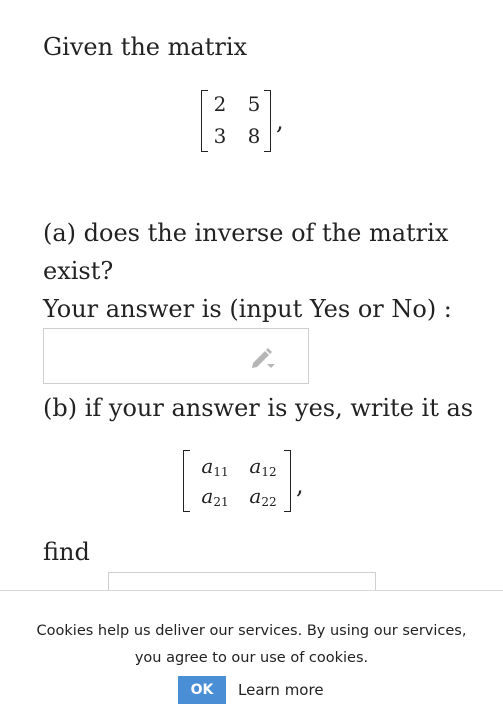  What do you see at coordinates (267, 121) in the screenshot?
I see `matrix-a-right-bracket` at bounding box center [267, 121].